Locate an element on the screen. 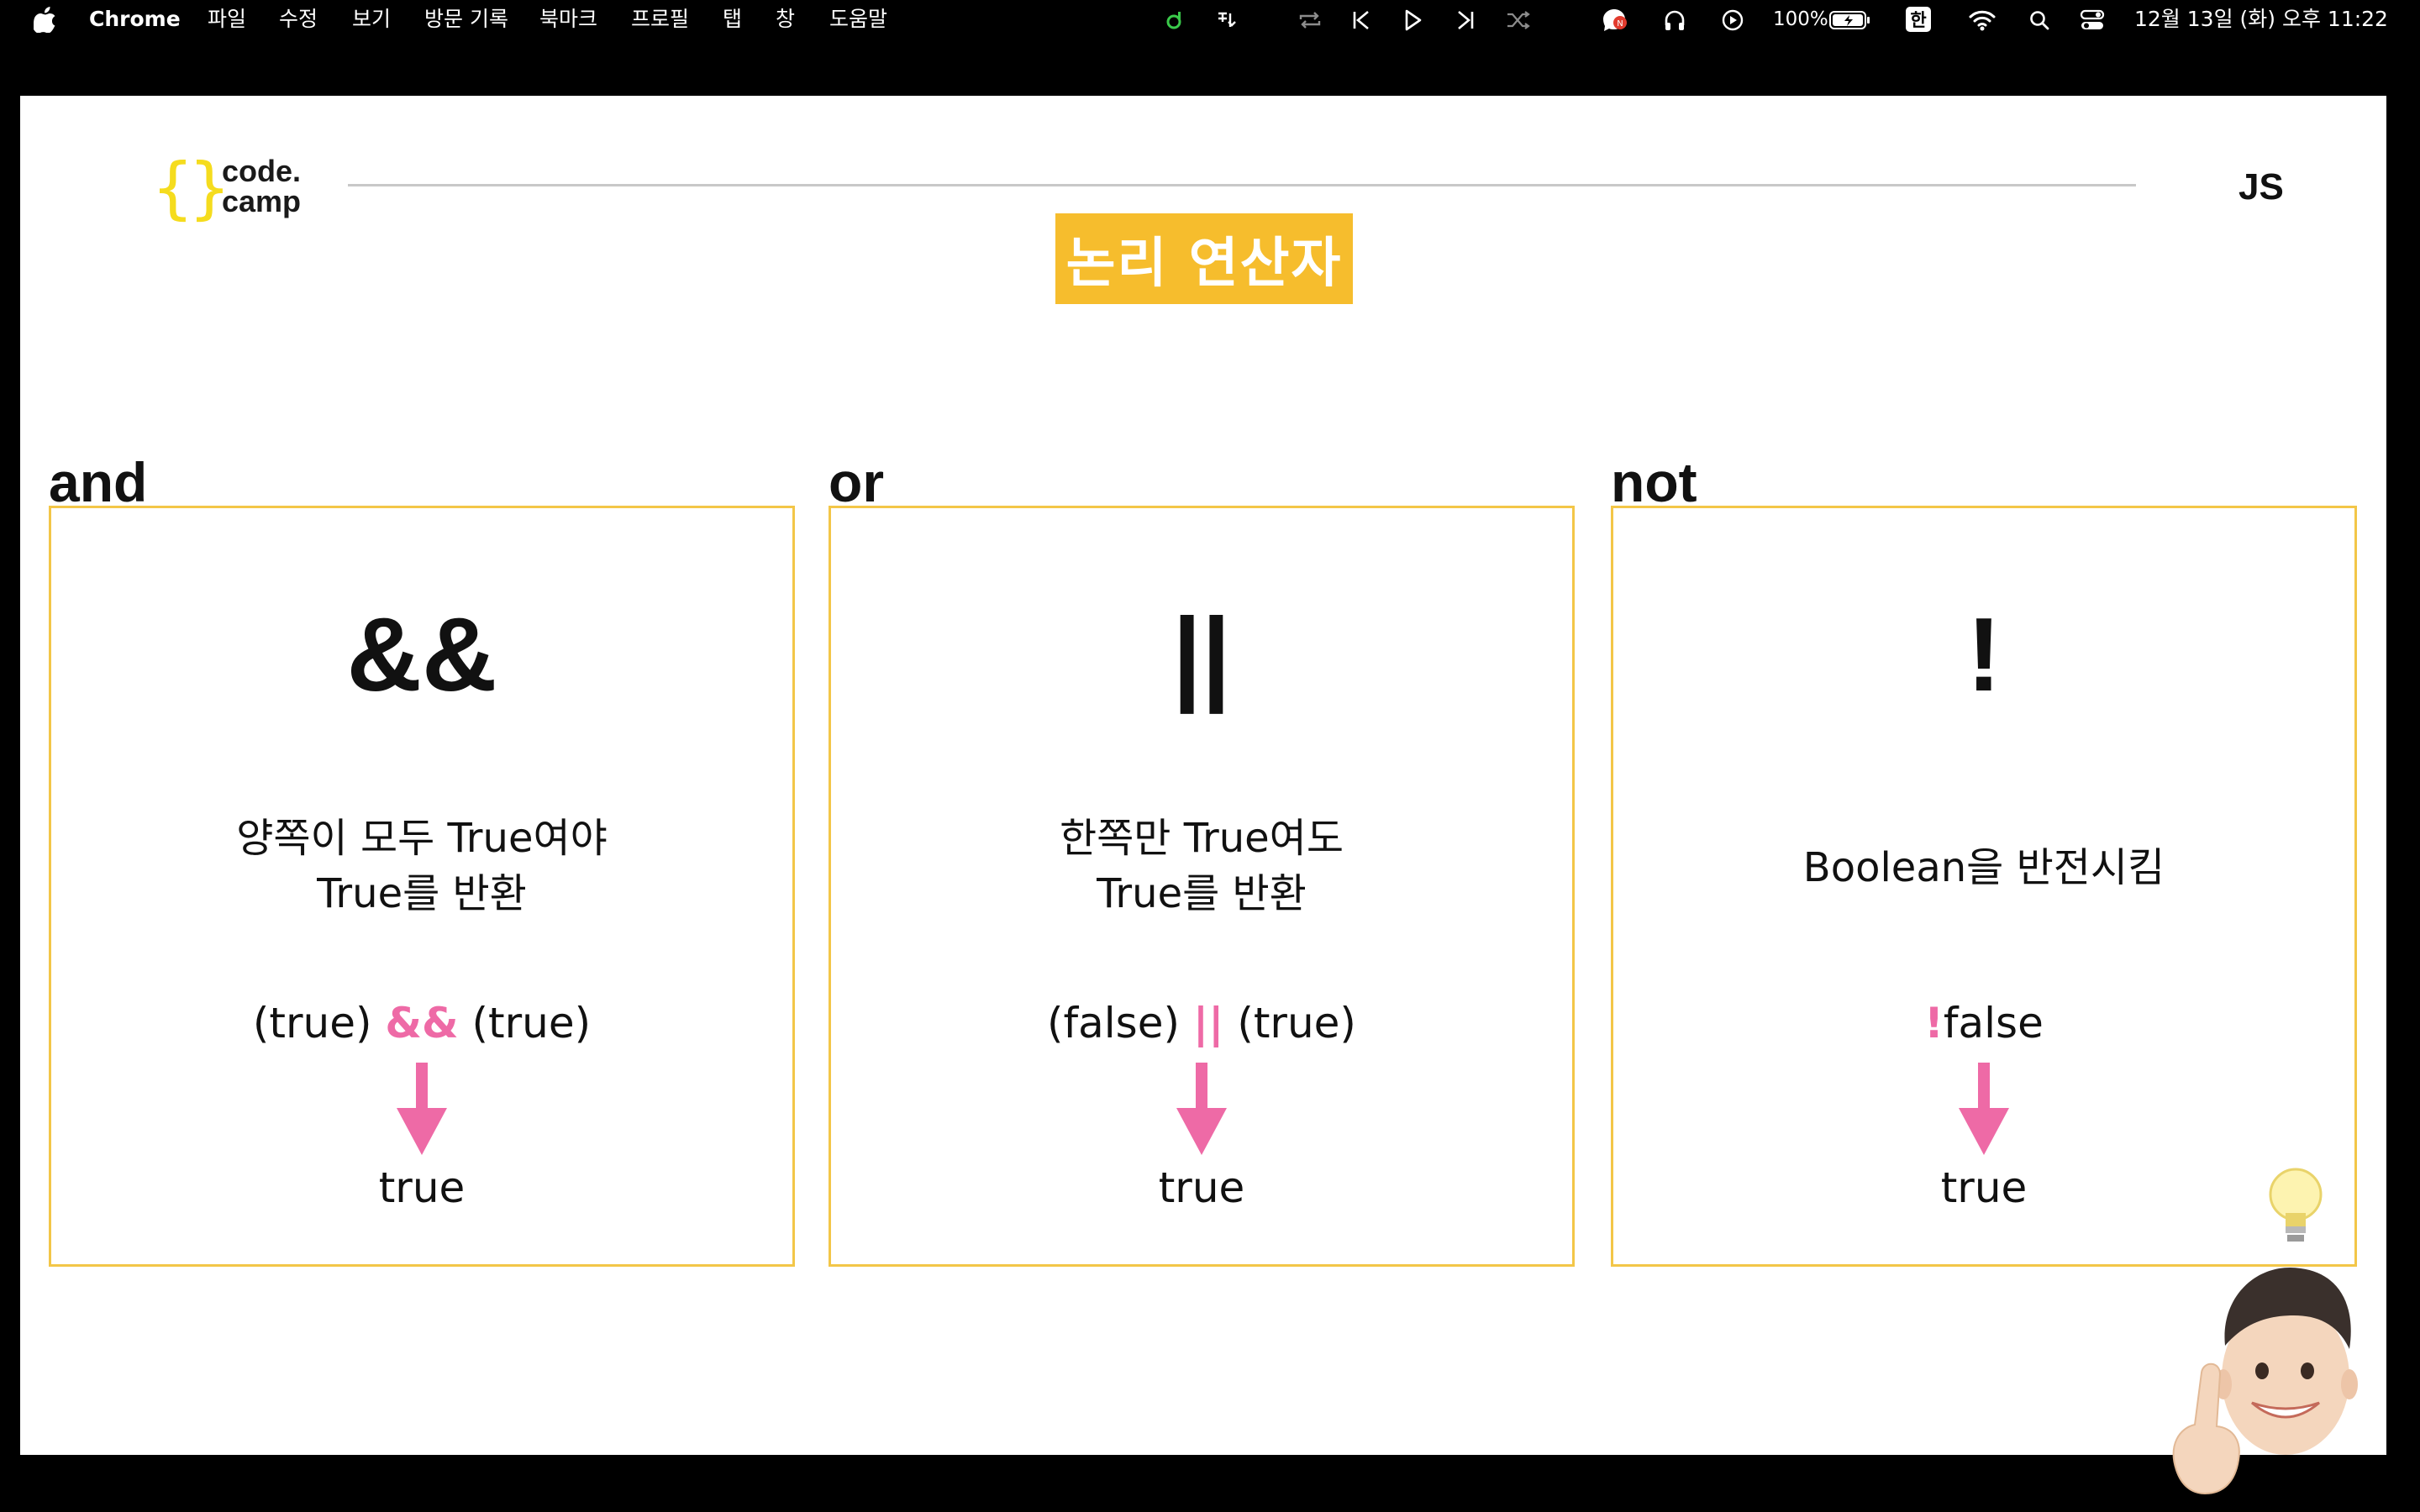 Image resolution: width=2420 pixels, height=1512 pixels. menu-tab: 탭 is located at coordinates (733, 19).